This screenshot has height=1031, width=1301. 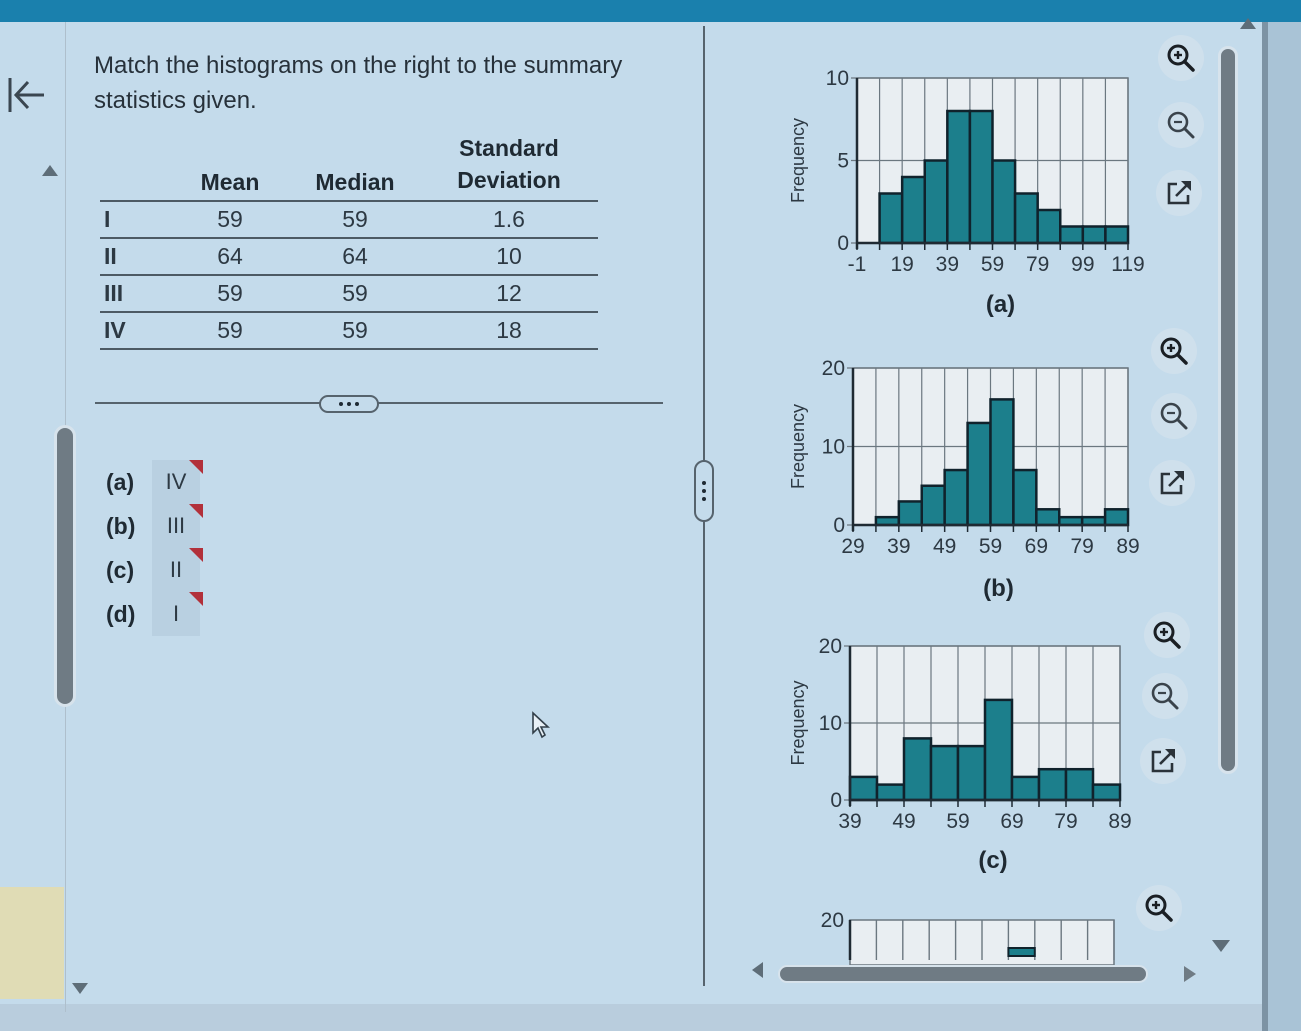 What do you see at coordinates (135, 165) in the screenshot?
I see `header-blank` at bounding box center [135, 165].